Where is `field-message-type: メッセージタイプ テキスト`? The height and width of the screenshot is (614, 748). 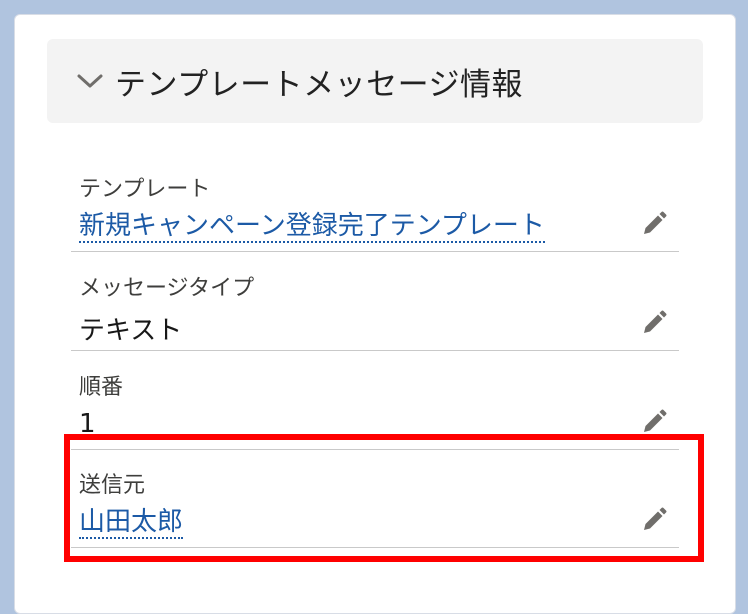
field-message-type: メッセージタイプ テキスト is located at coordinates (375, 301).